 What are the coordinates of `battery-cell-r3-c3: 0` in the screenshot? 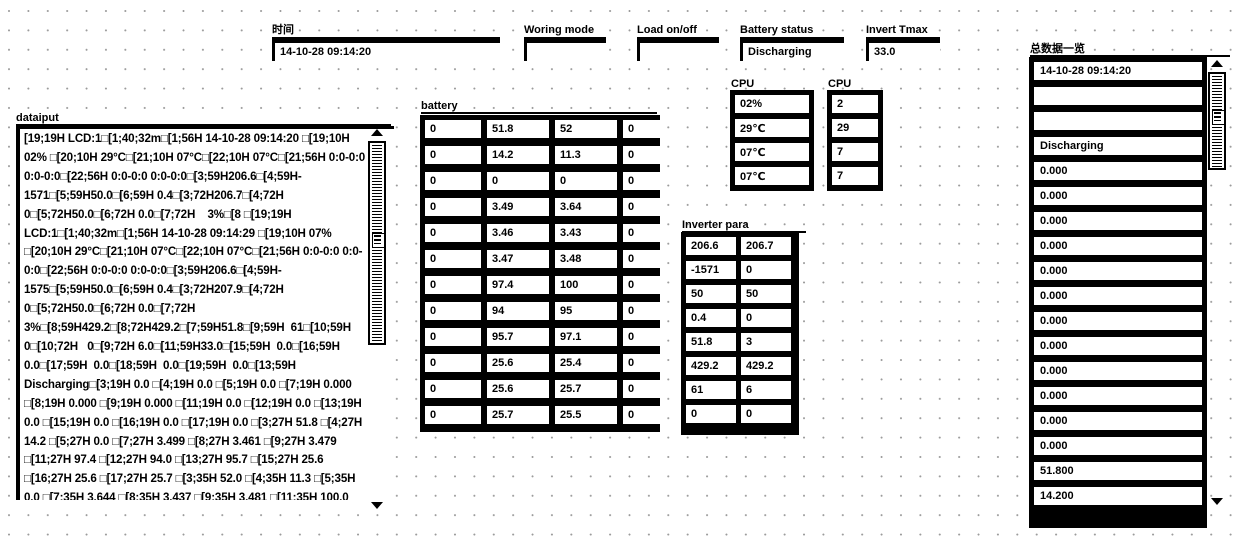 It's located at (645, 207).